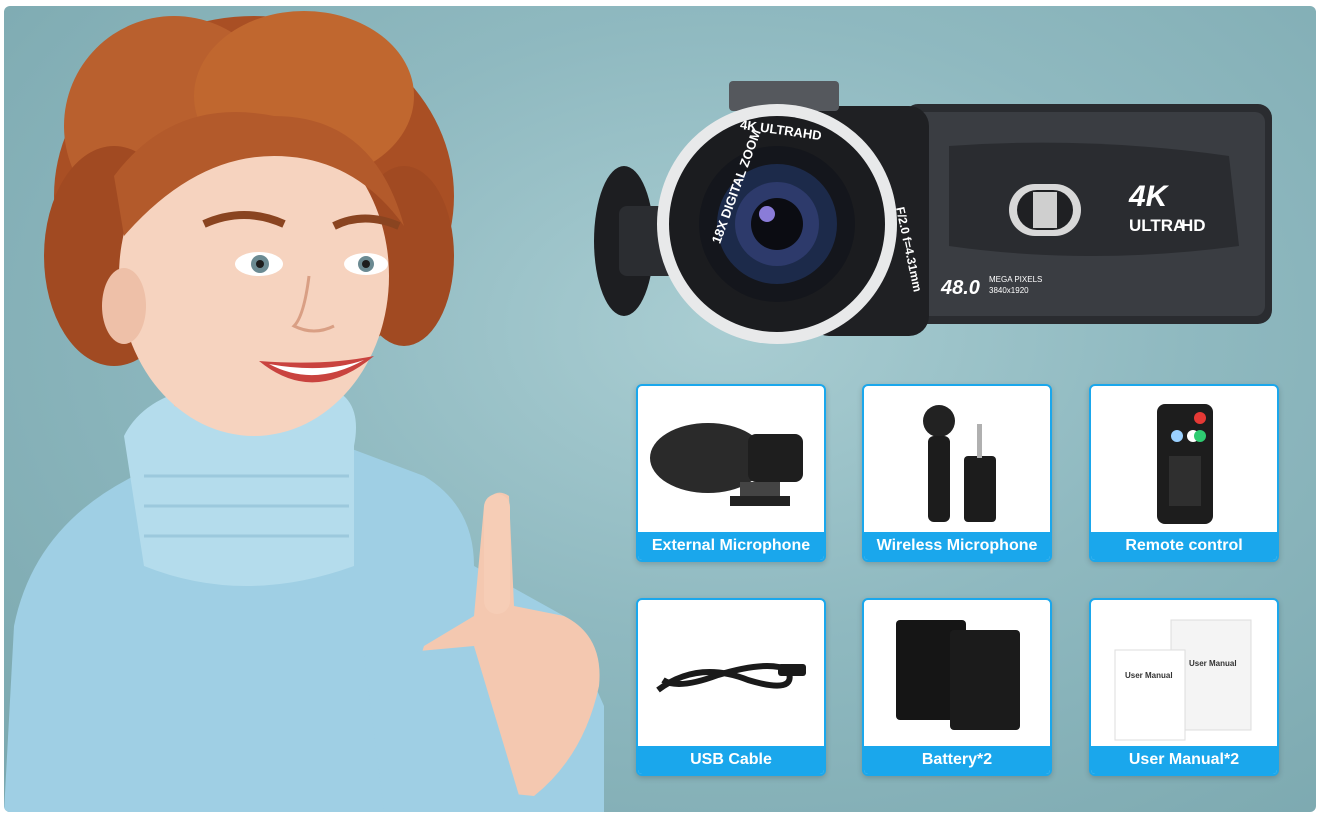 The height and width of the screenshot is (816, 1319). I want to click on accessory-label: USB Cable, so click(731, 760).